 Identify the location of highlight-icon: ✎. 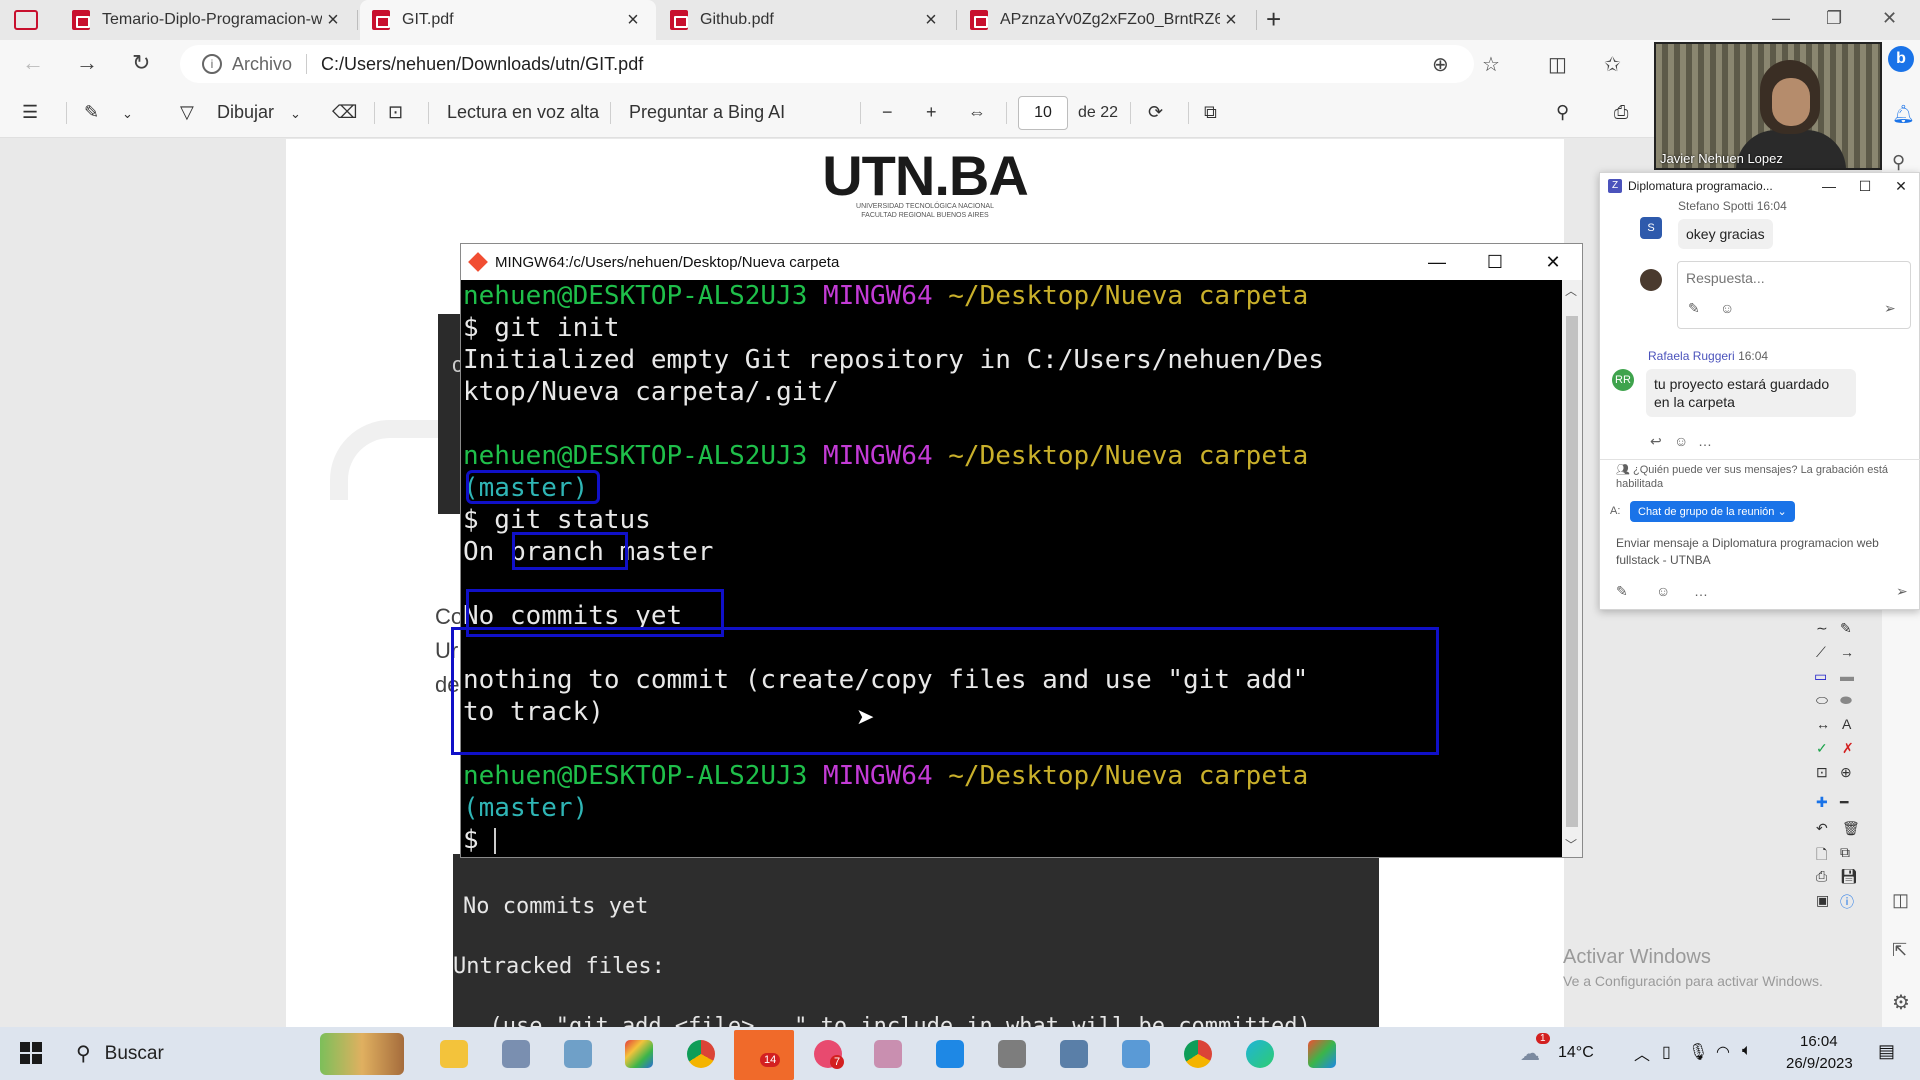
(91, 112).